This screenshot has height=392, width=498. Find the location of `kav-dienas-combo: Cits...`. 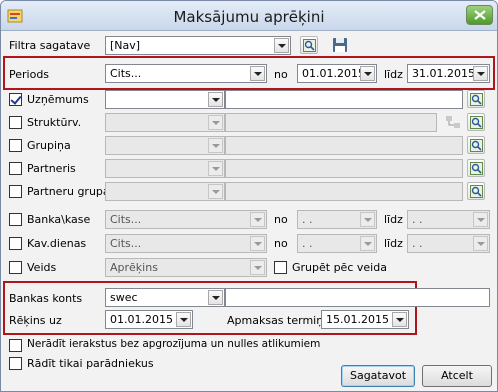

kav-dienas-combo: Cits... is located at coordinates (186, 243).